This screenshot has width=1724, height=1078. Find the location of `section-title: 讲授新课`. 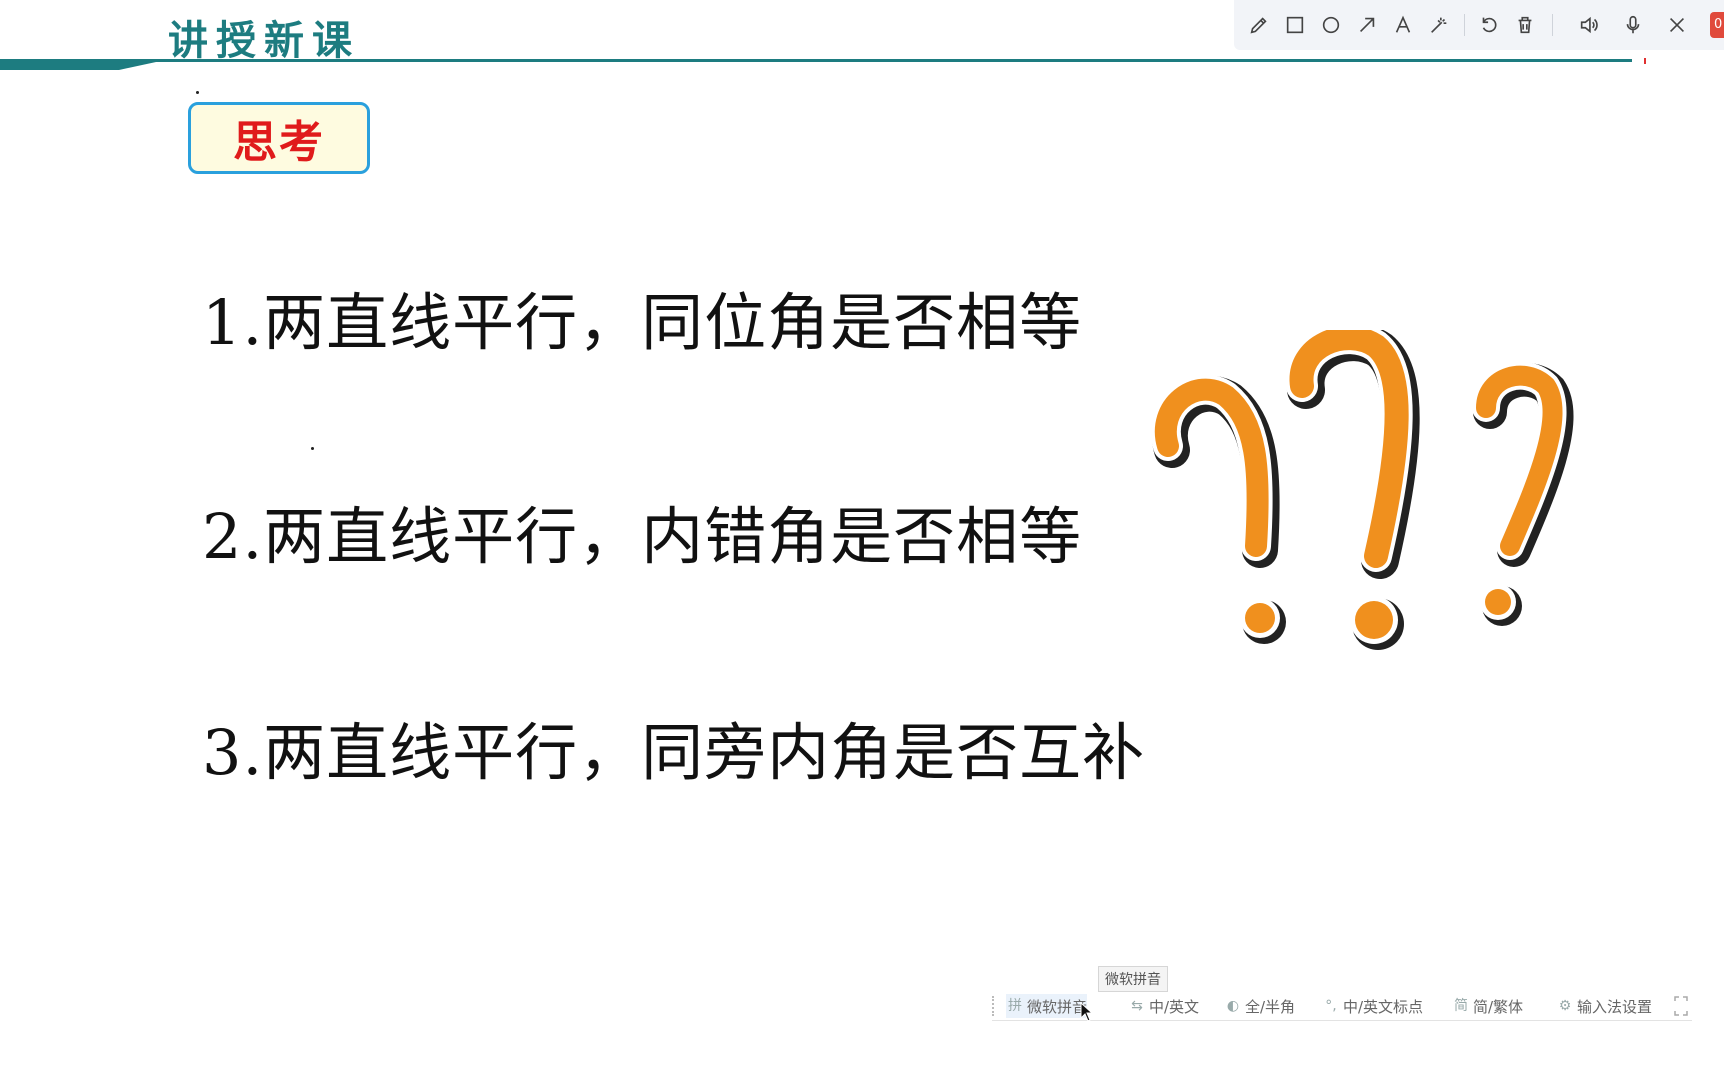

section-title: 讲授新课 is located at coordinates (264, 40).